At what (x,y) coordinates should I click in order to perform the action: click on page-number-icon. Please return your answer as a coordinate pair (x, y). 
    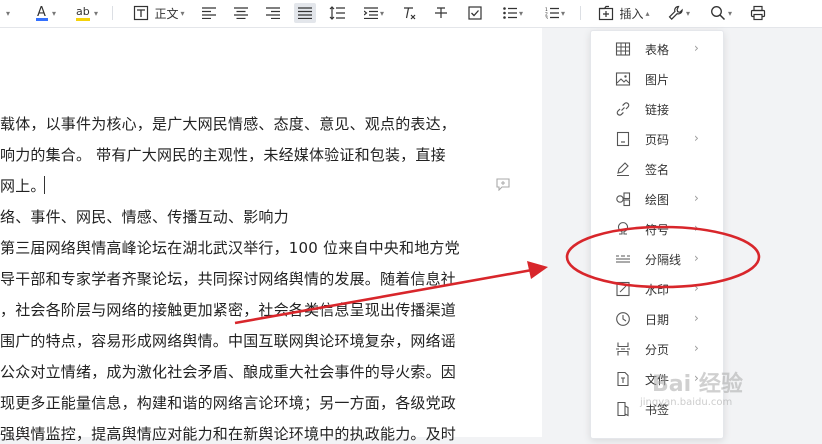
    Looking at the image, I should click on (623, 139).